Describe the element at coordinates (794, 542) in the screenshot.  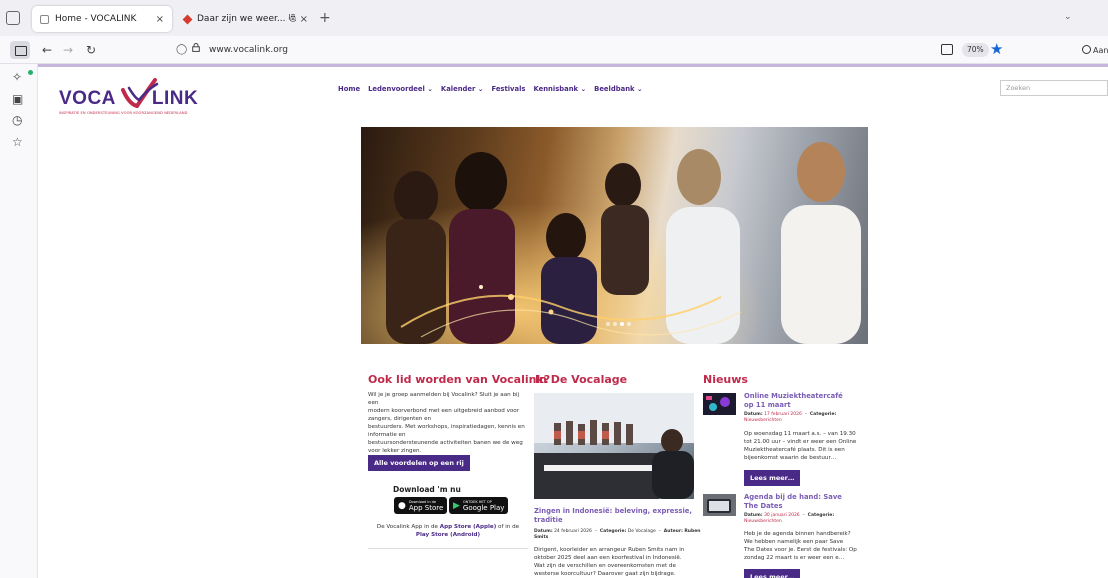
I see `excerpt-line: We hebben namelijk een paar Save` at that location.